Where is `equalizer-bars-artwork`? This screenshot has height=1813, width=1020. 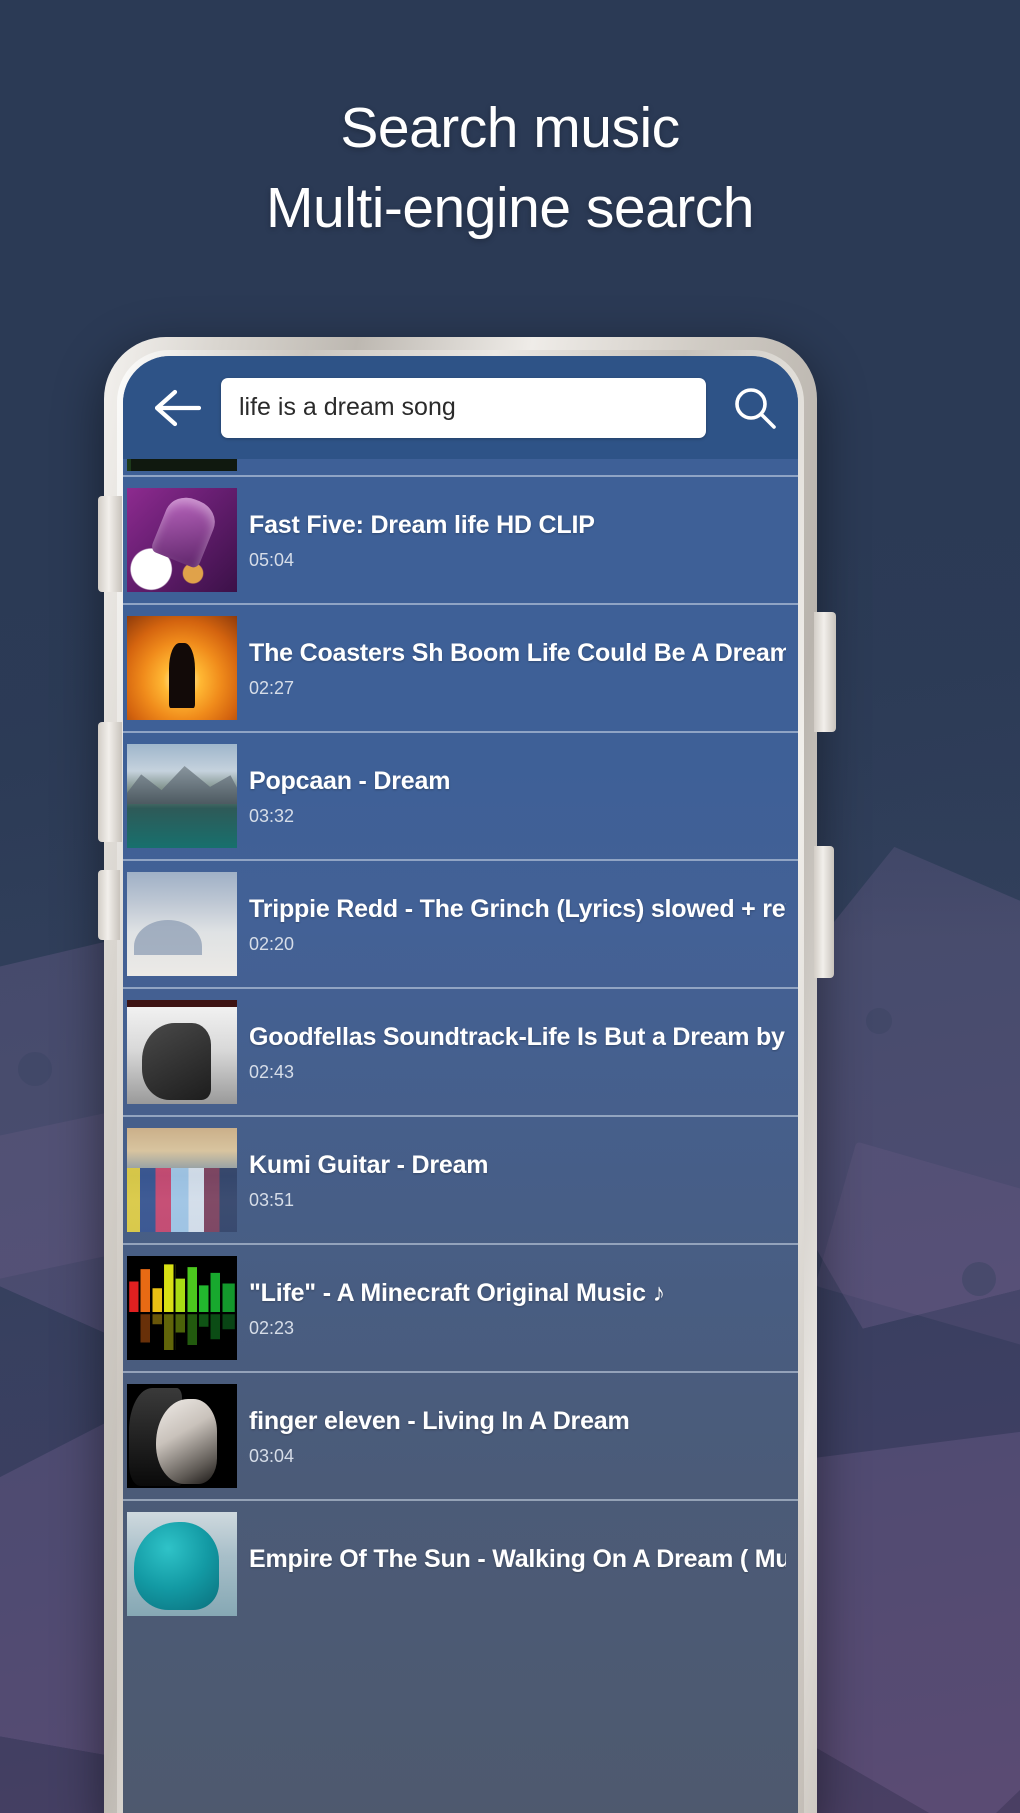
equalizer-bars-artwork is located at coordinates (182, 1308).